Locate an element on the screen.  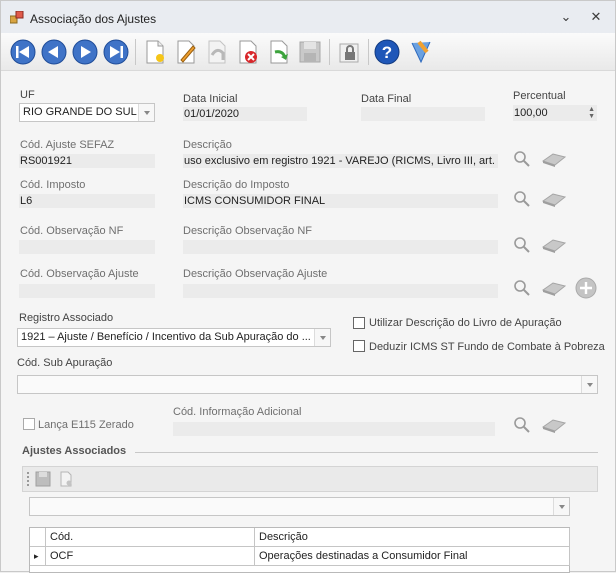
confirm-icon is located at coordinates (279, 52).